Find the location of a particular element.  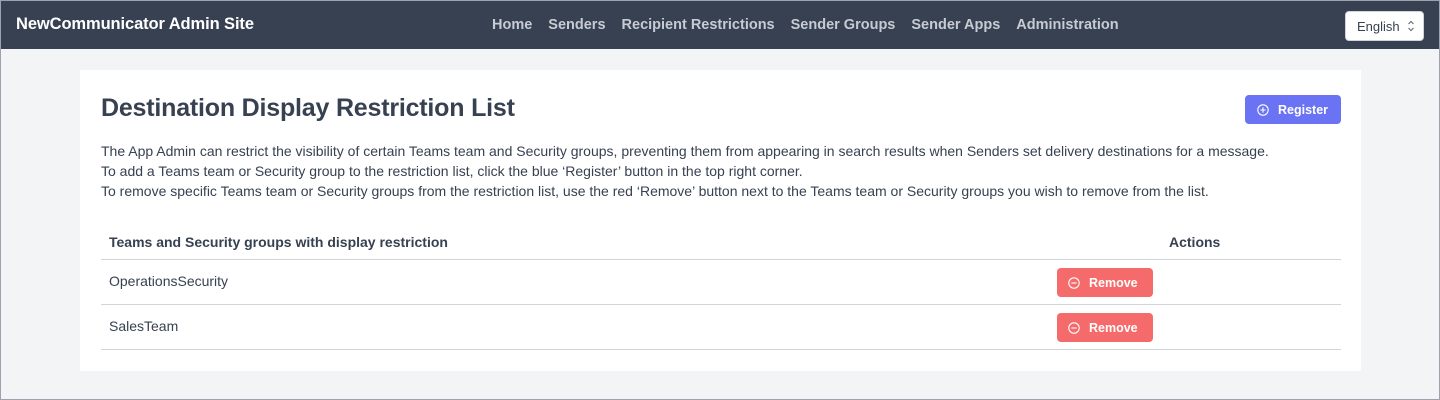

nav-recipient-restrictions: Recipient Restrictions is located at coordinates (698, 25).